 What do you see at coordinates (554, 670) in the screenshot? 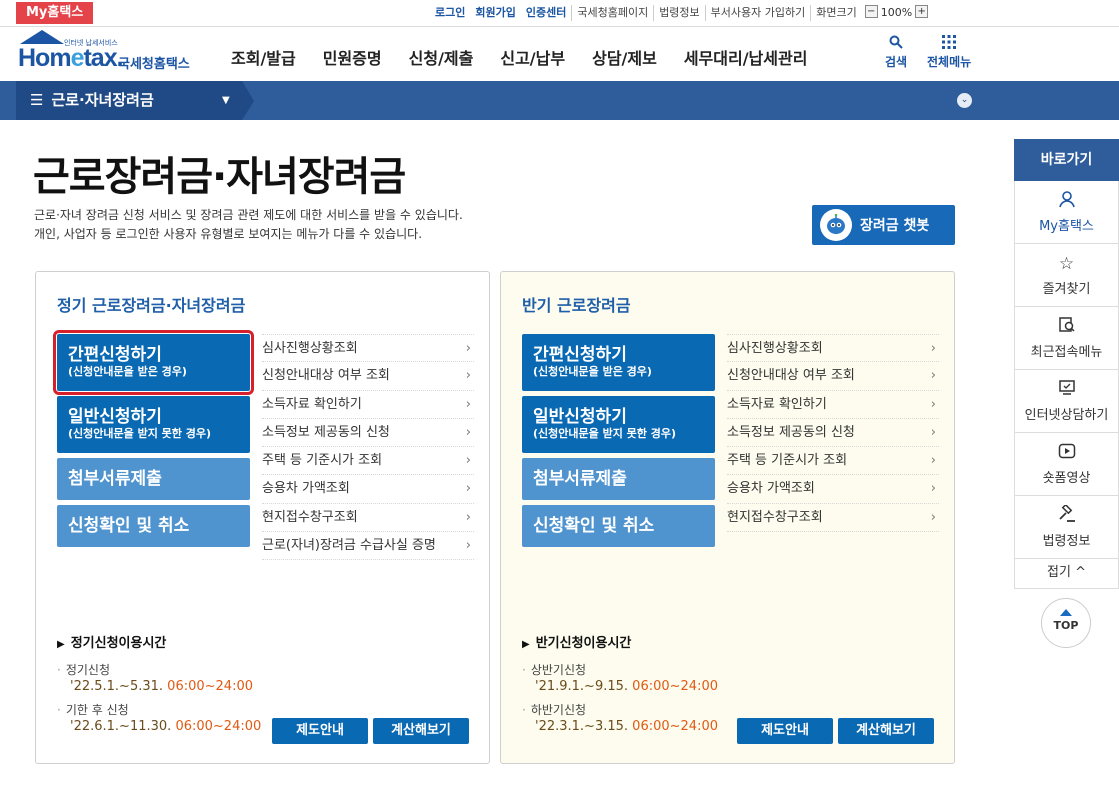
I see `hours-item-label: · 상반기신청` at bounding box center [554, 670].